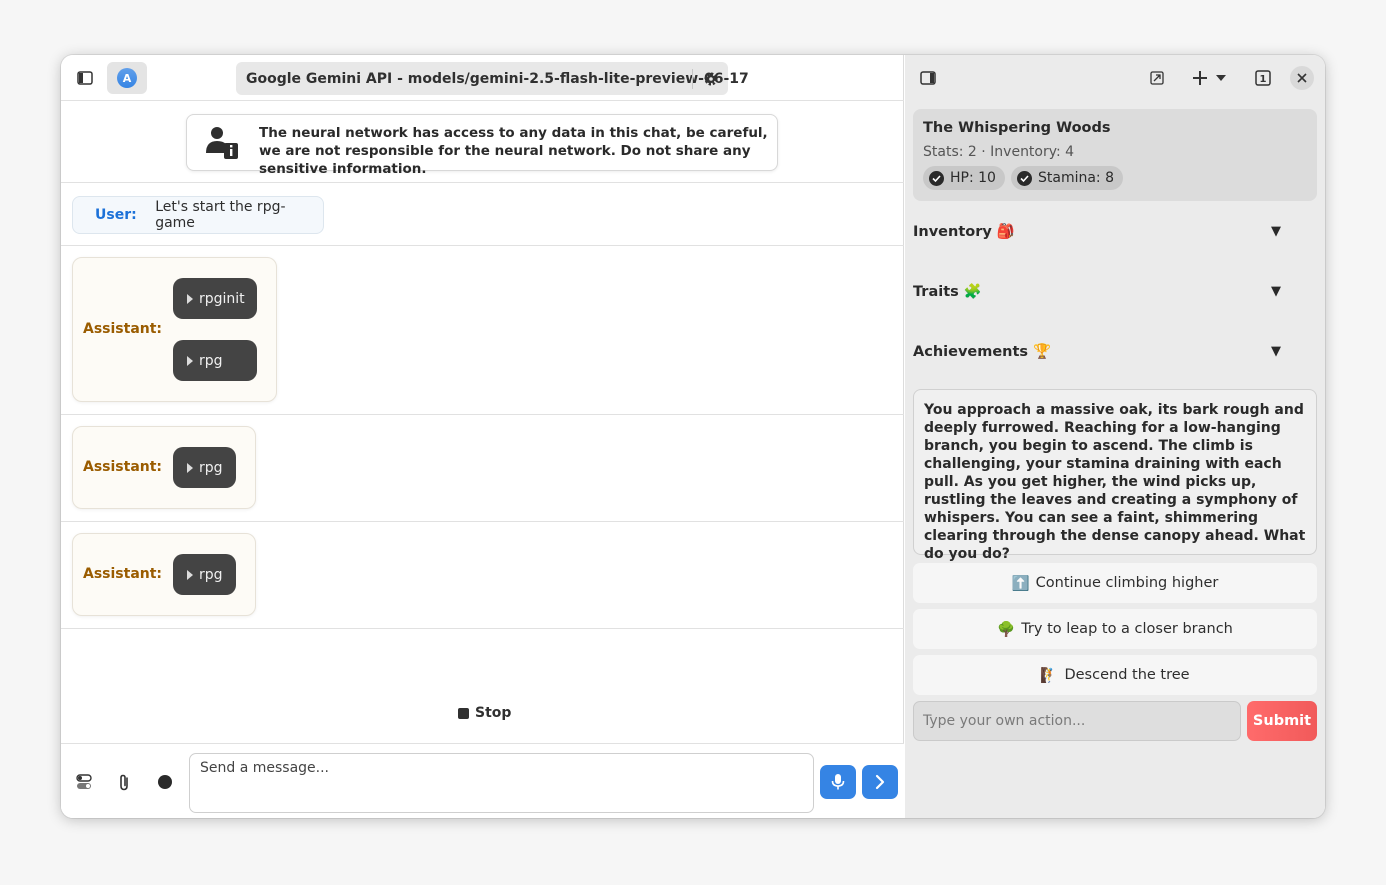  I want to click on close-icon, so click(1302, 78).